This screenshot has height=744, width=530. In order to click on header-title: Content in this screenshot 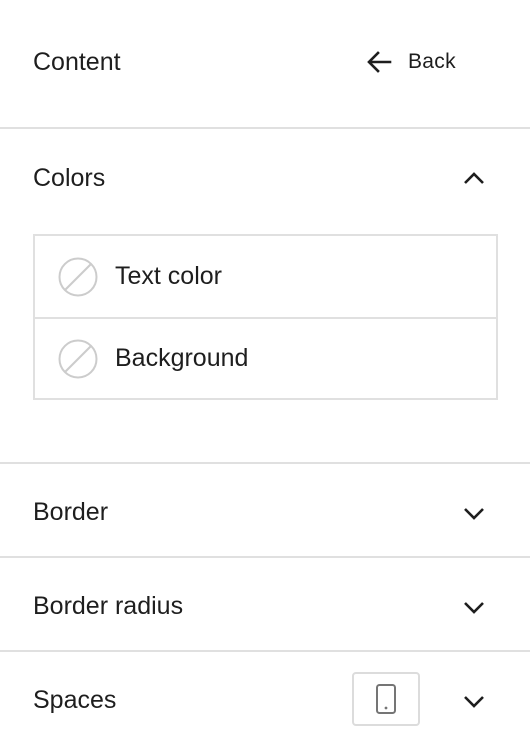, I will do `click(77, 62)`.